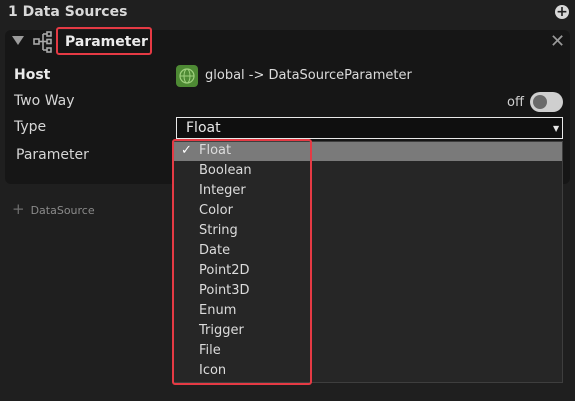  I want to click on dropdown-highlight-frame, so click(242, 262).